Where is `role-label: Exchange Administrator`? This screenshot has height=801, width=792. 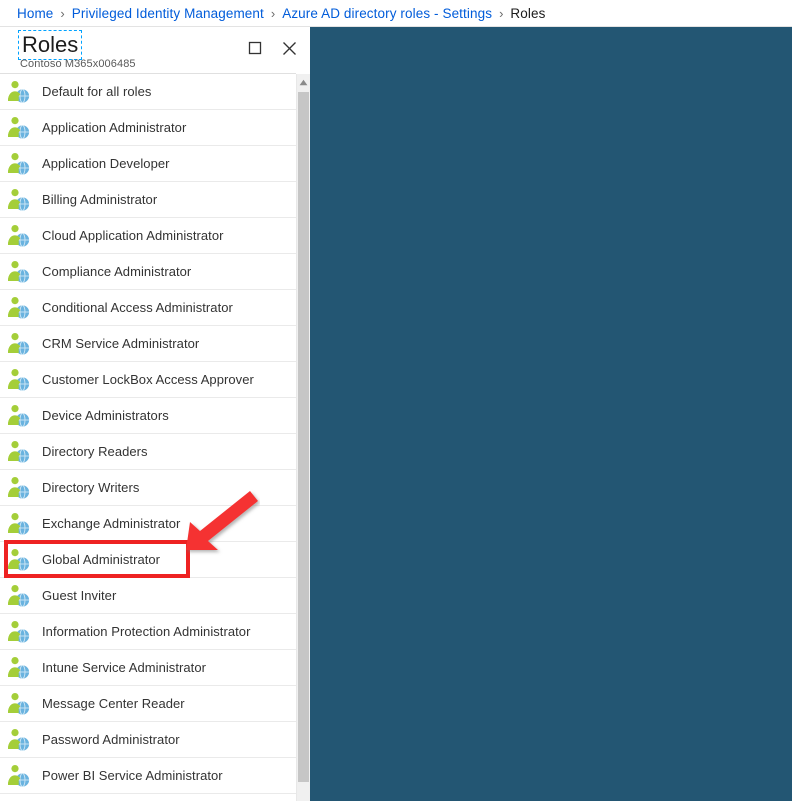
role-label: Exchange Administrator is located at coordinates (111, 523).